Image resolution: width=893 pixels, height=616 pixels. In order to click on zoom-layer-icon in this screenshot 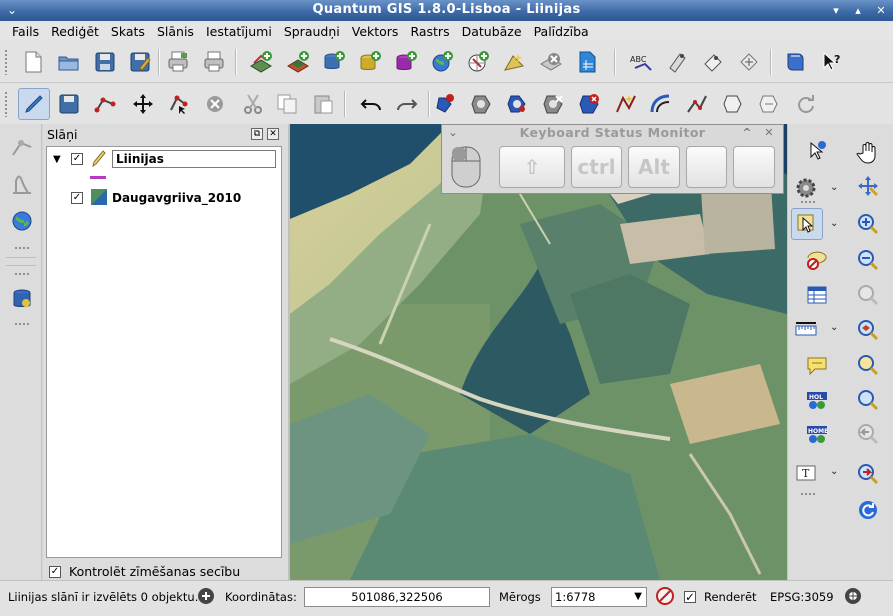, I will do `click(868, 330)`.